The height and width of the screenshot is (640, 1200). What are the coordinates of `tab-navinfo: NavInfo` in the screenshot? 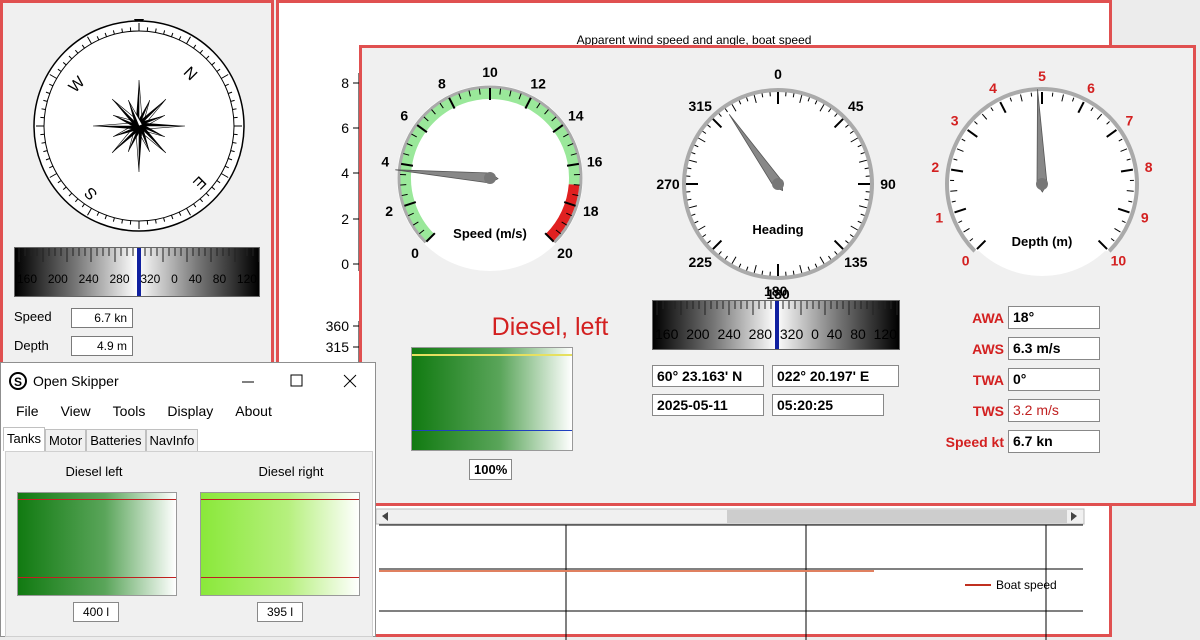 It's located at (172, 441).